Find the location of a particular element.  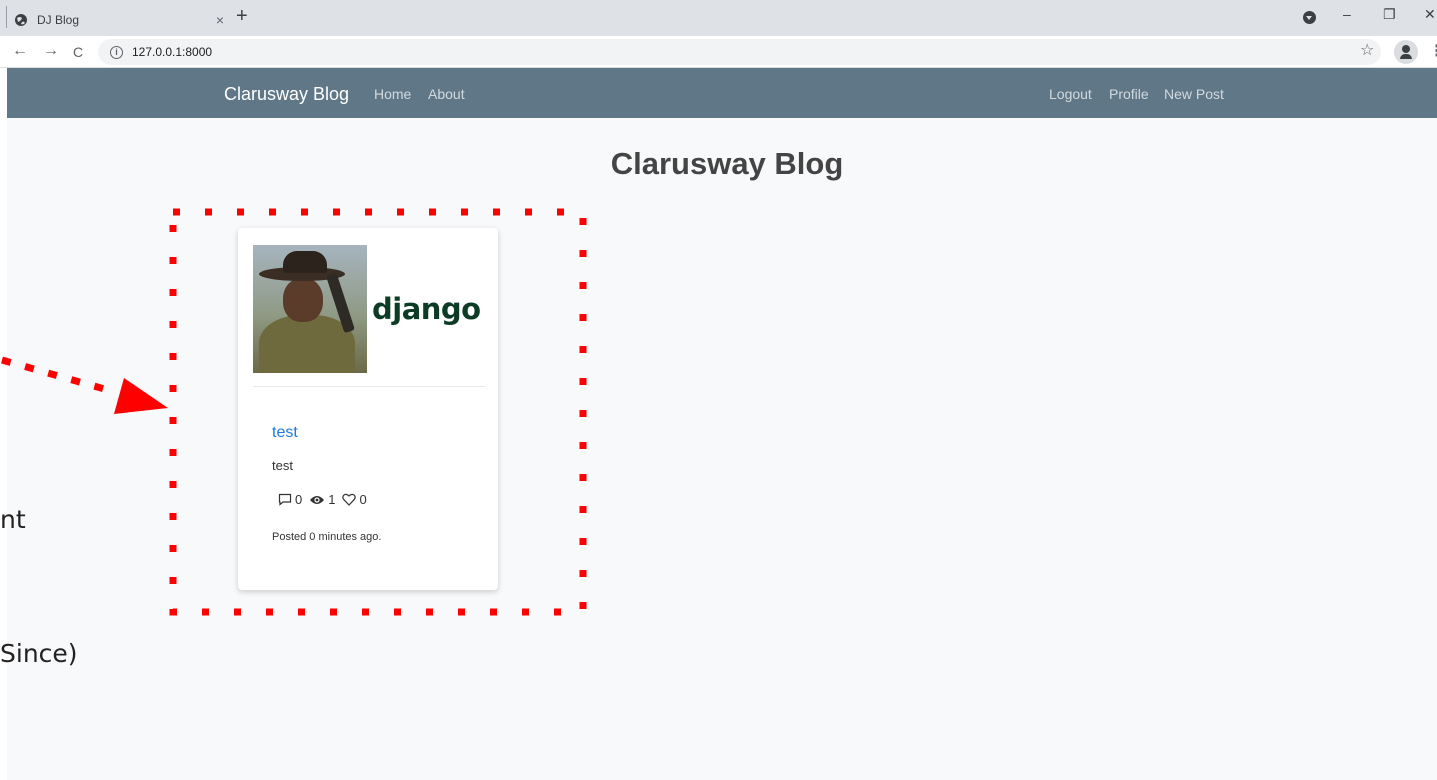

annotation-text-fragment: nt is located at coordinates (13, 519).